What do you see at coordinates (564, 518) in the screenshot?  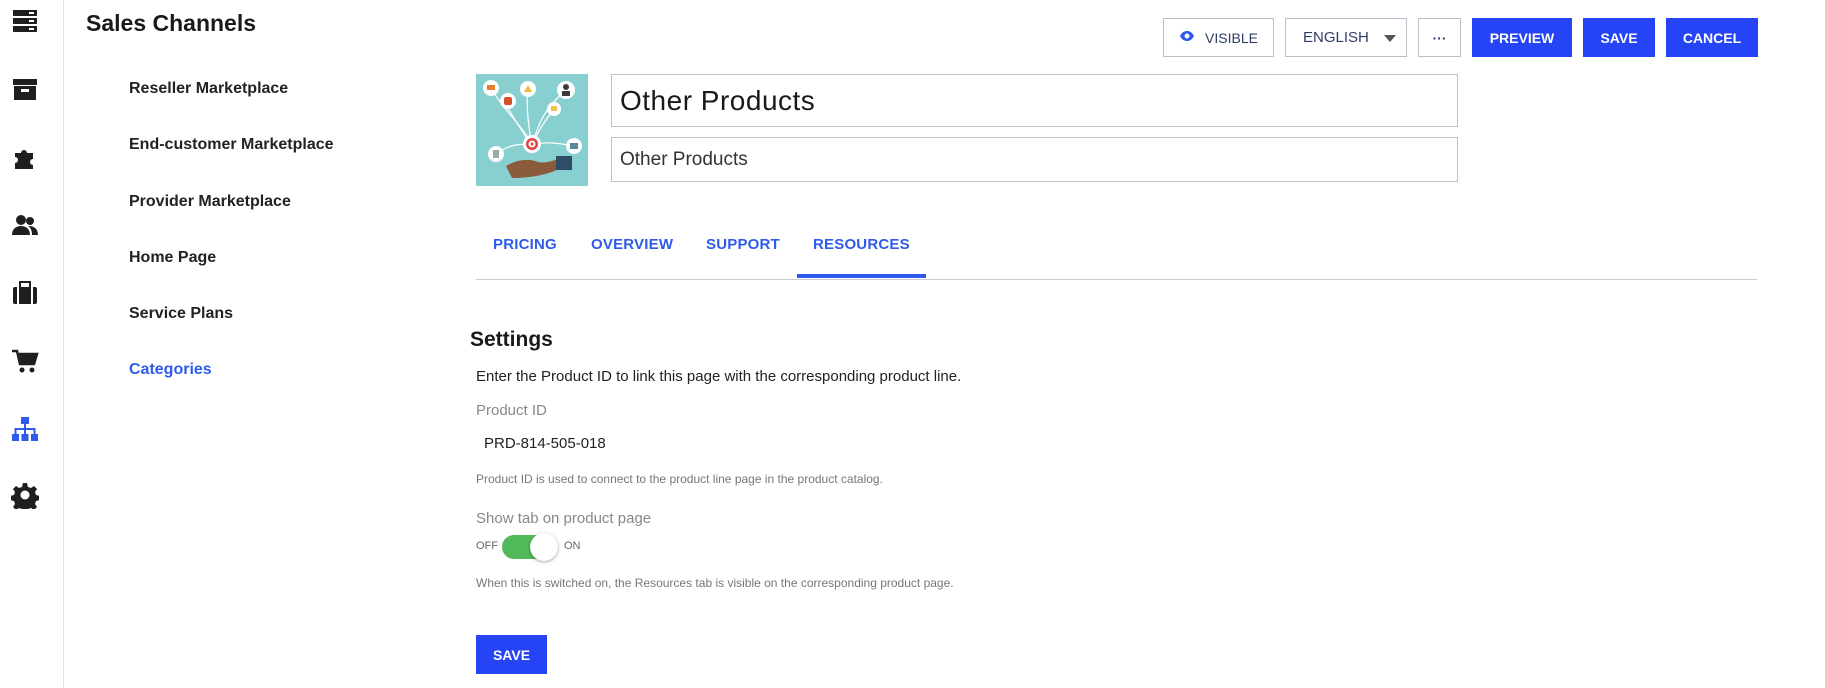 I see `show-tab-label: Show tab on product page` at bounding box center [564, 518].